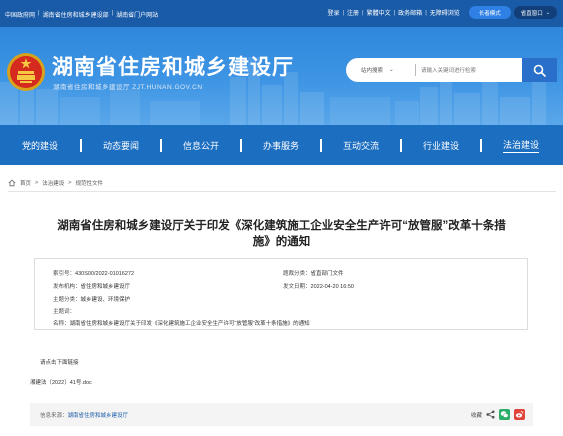 The height and width of the screenshot is (436, 563). I want to click on nav-label: 信息公开, so click(200, 145).